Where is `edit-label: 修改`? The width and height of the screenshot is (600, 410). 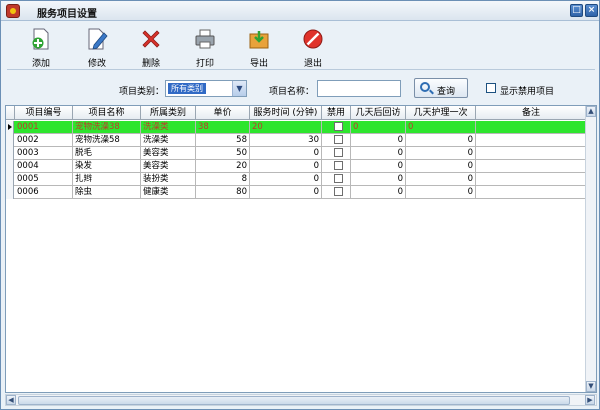 edit-label: 修改 is located at coordinates (96, 64).